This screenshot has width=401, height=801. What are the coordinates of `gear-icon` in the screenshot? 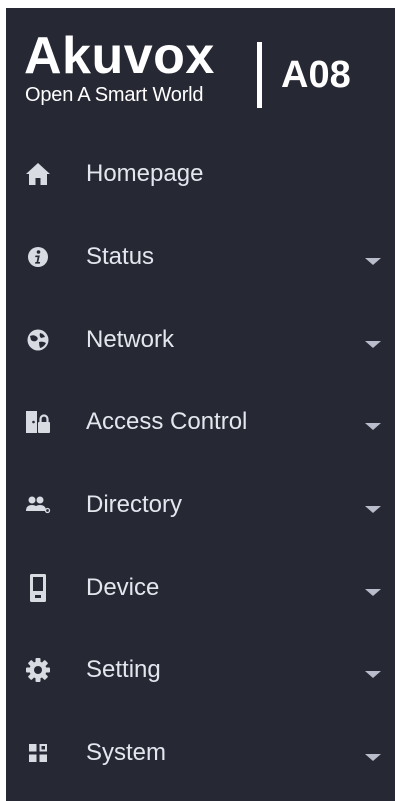 It's located at (38, 670).